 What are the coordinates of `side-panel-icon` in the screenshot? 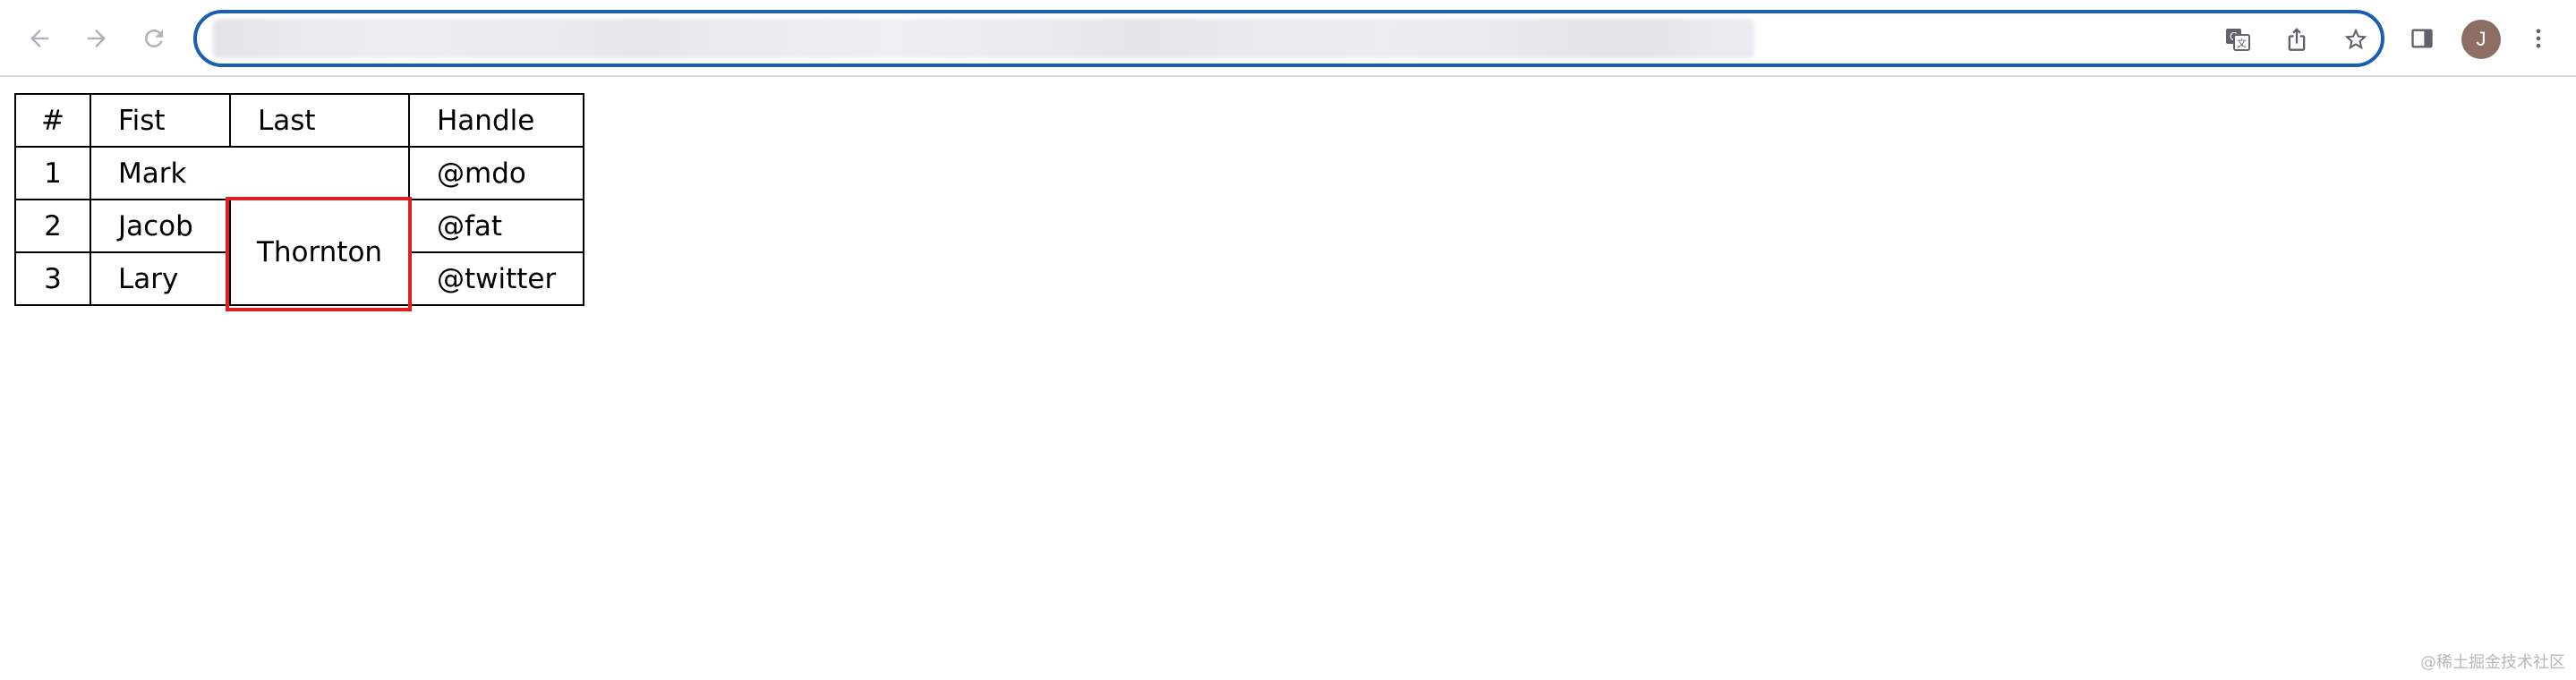 It's located at (2422, 38).